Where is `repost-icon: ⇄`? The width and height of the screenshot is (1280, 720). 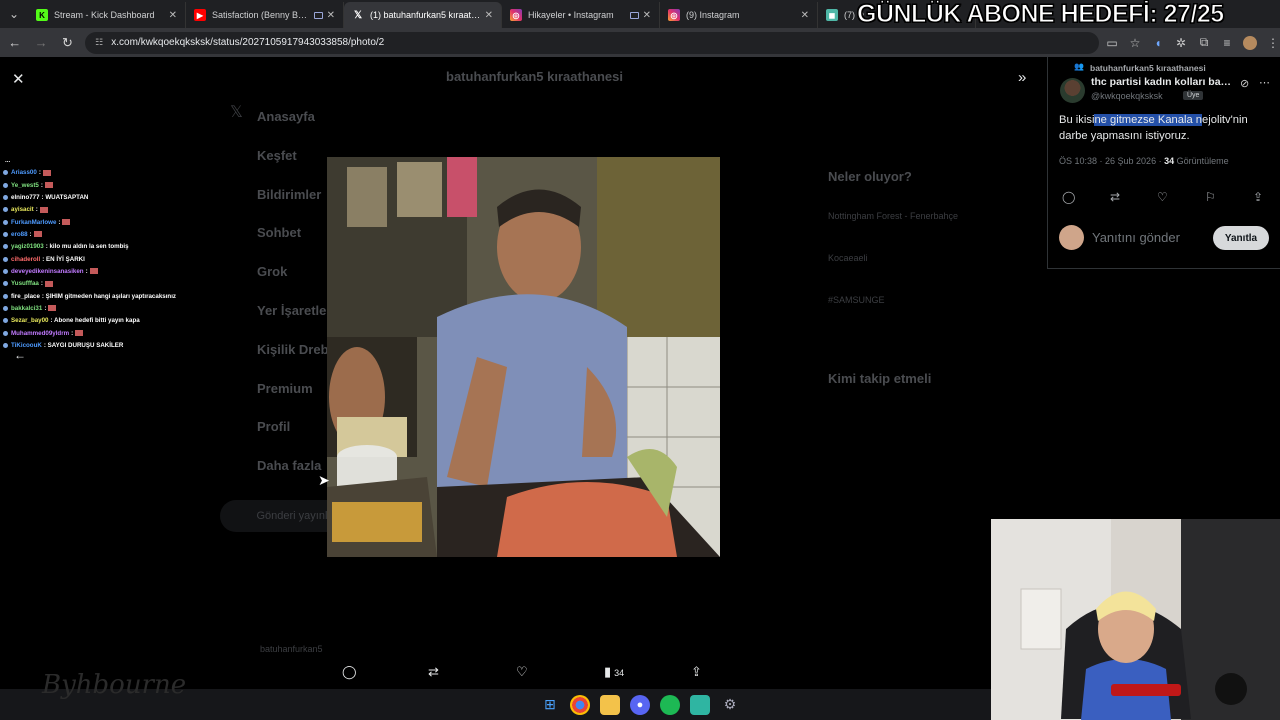
repost-icon: ⇄ is located at coordinates (433, 672).